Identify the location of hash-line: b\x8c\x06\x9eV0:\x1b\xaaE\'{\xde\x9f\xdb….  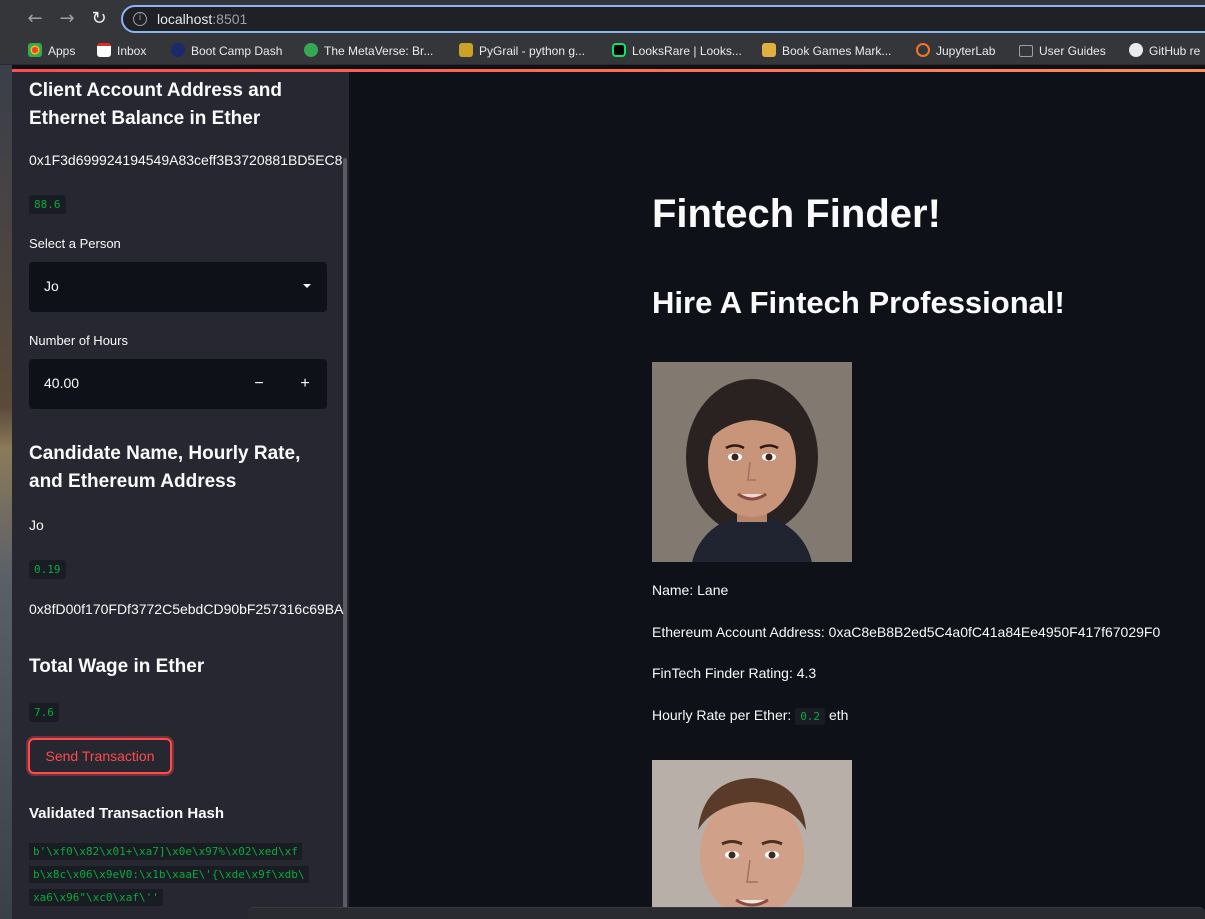
(169, 874).